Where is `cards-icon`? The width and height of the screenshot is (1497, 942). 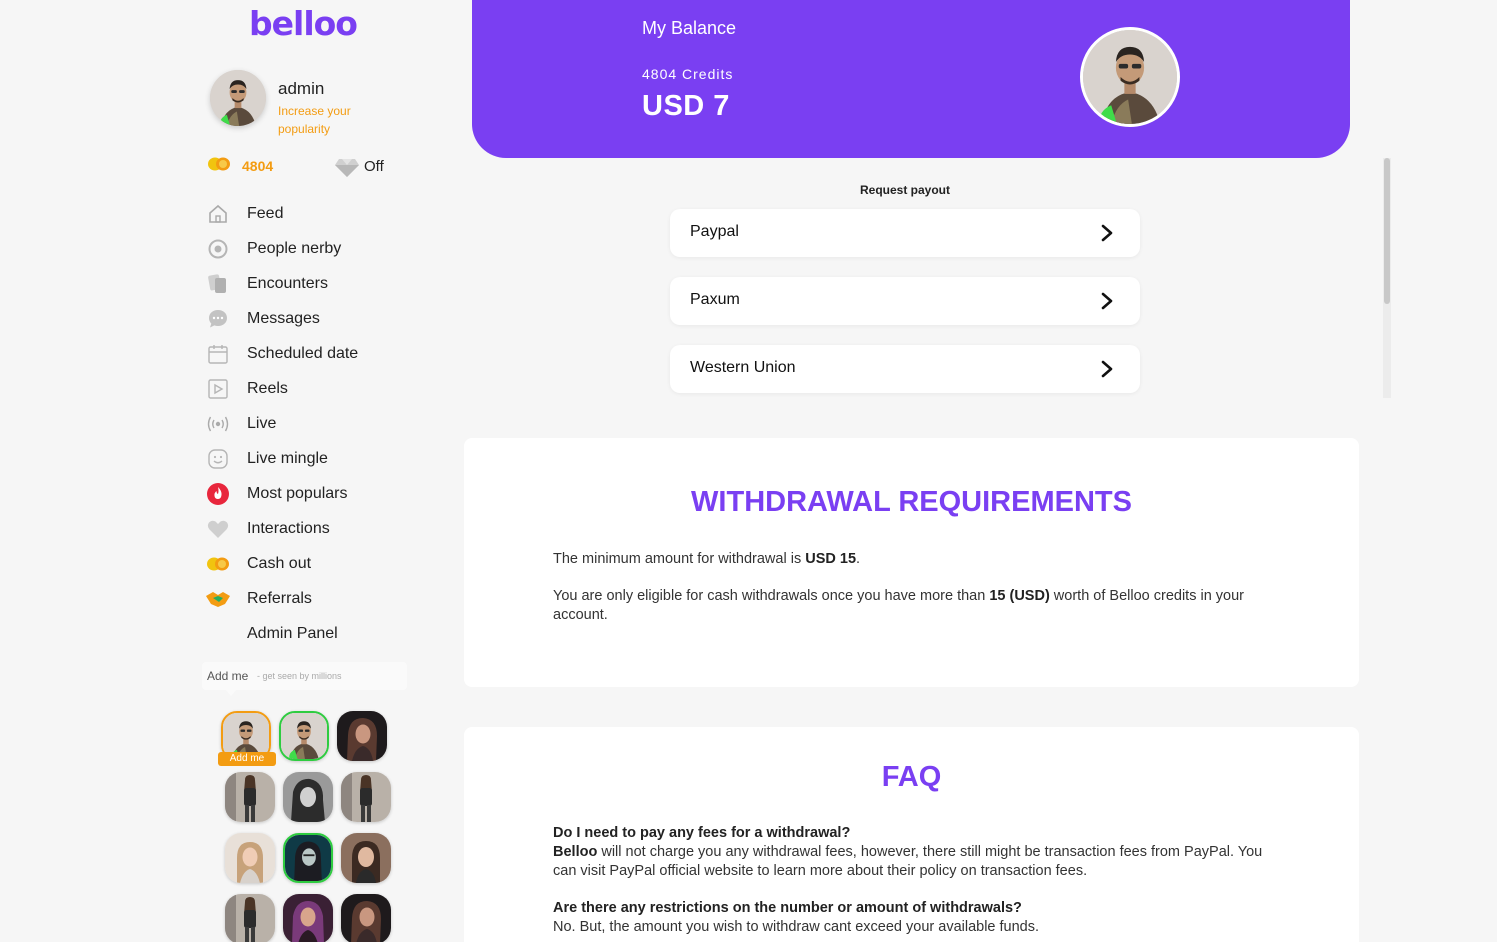
cards-icon is located at coordinates (218, 284).